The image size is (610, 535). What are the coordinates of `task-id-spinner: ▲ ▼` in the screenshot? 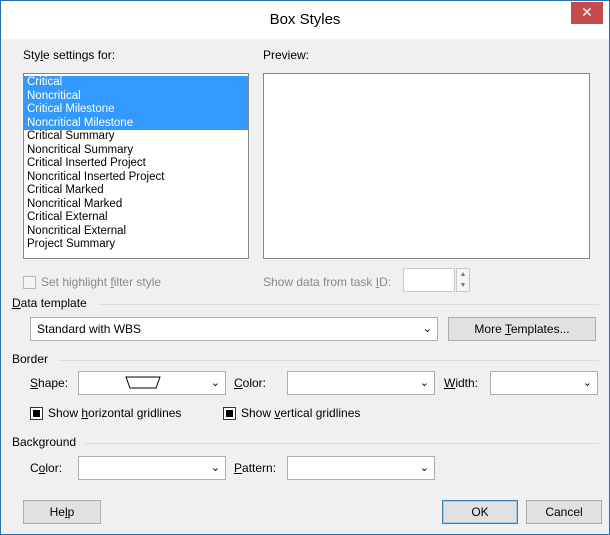 It's located at (463, 280).